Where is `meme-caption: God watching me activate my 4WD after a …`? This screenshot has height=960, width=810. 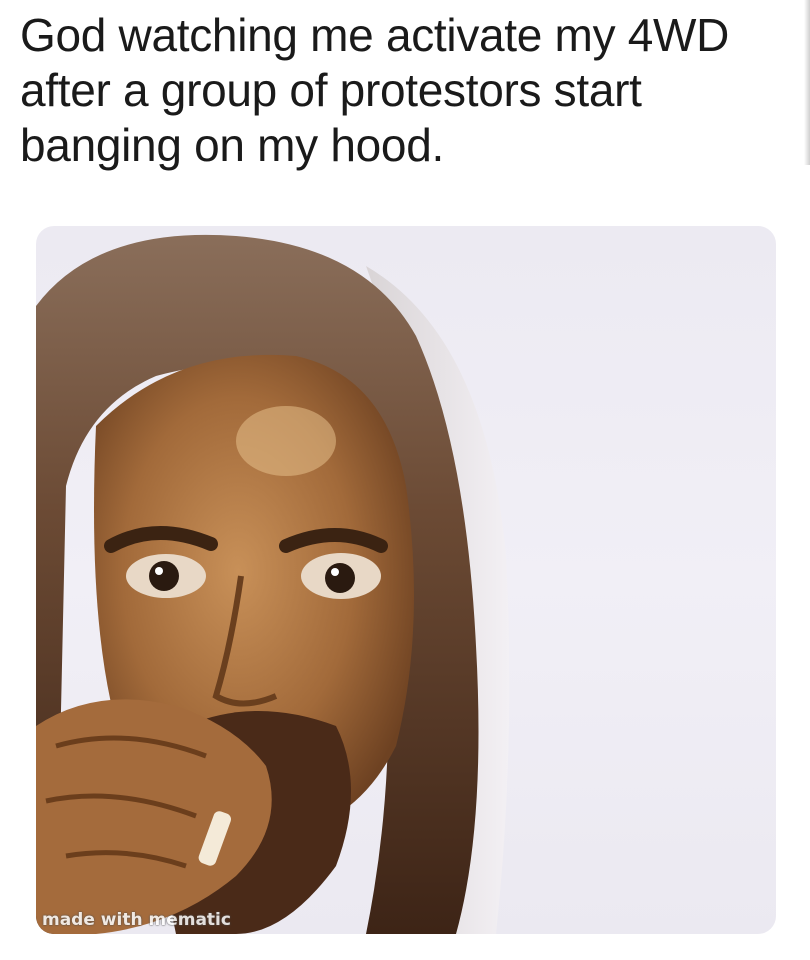
meme-caption: God watching me activate my 4WD after a … is located at coordinates (375, 90).